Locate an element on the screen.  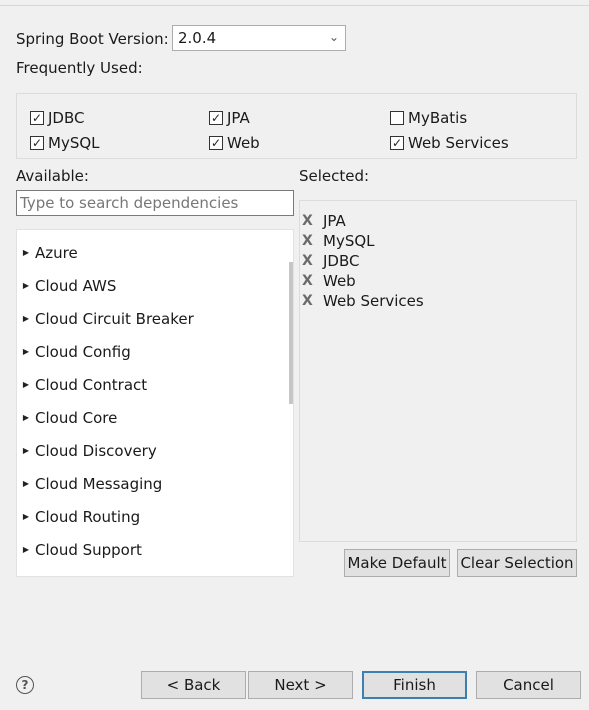
selected-item-label: Web is located at coordinates (339, 281).